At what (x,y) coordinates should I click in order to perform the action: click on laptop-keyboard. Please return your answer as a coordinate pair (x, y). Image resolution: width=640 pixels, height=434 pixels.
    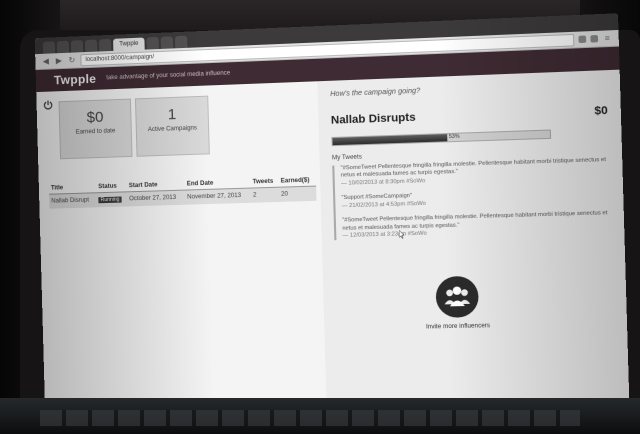
    Looking at the image, I should click on (320, 416).